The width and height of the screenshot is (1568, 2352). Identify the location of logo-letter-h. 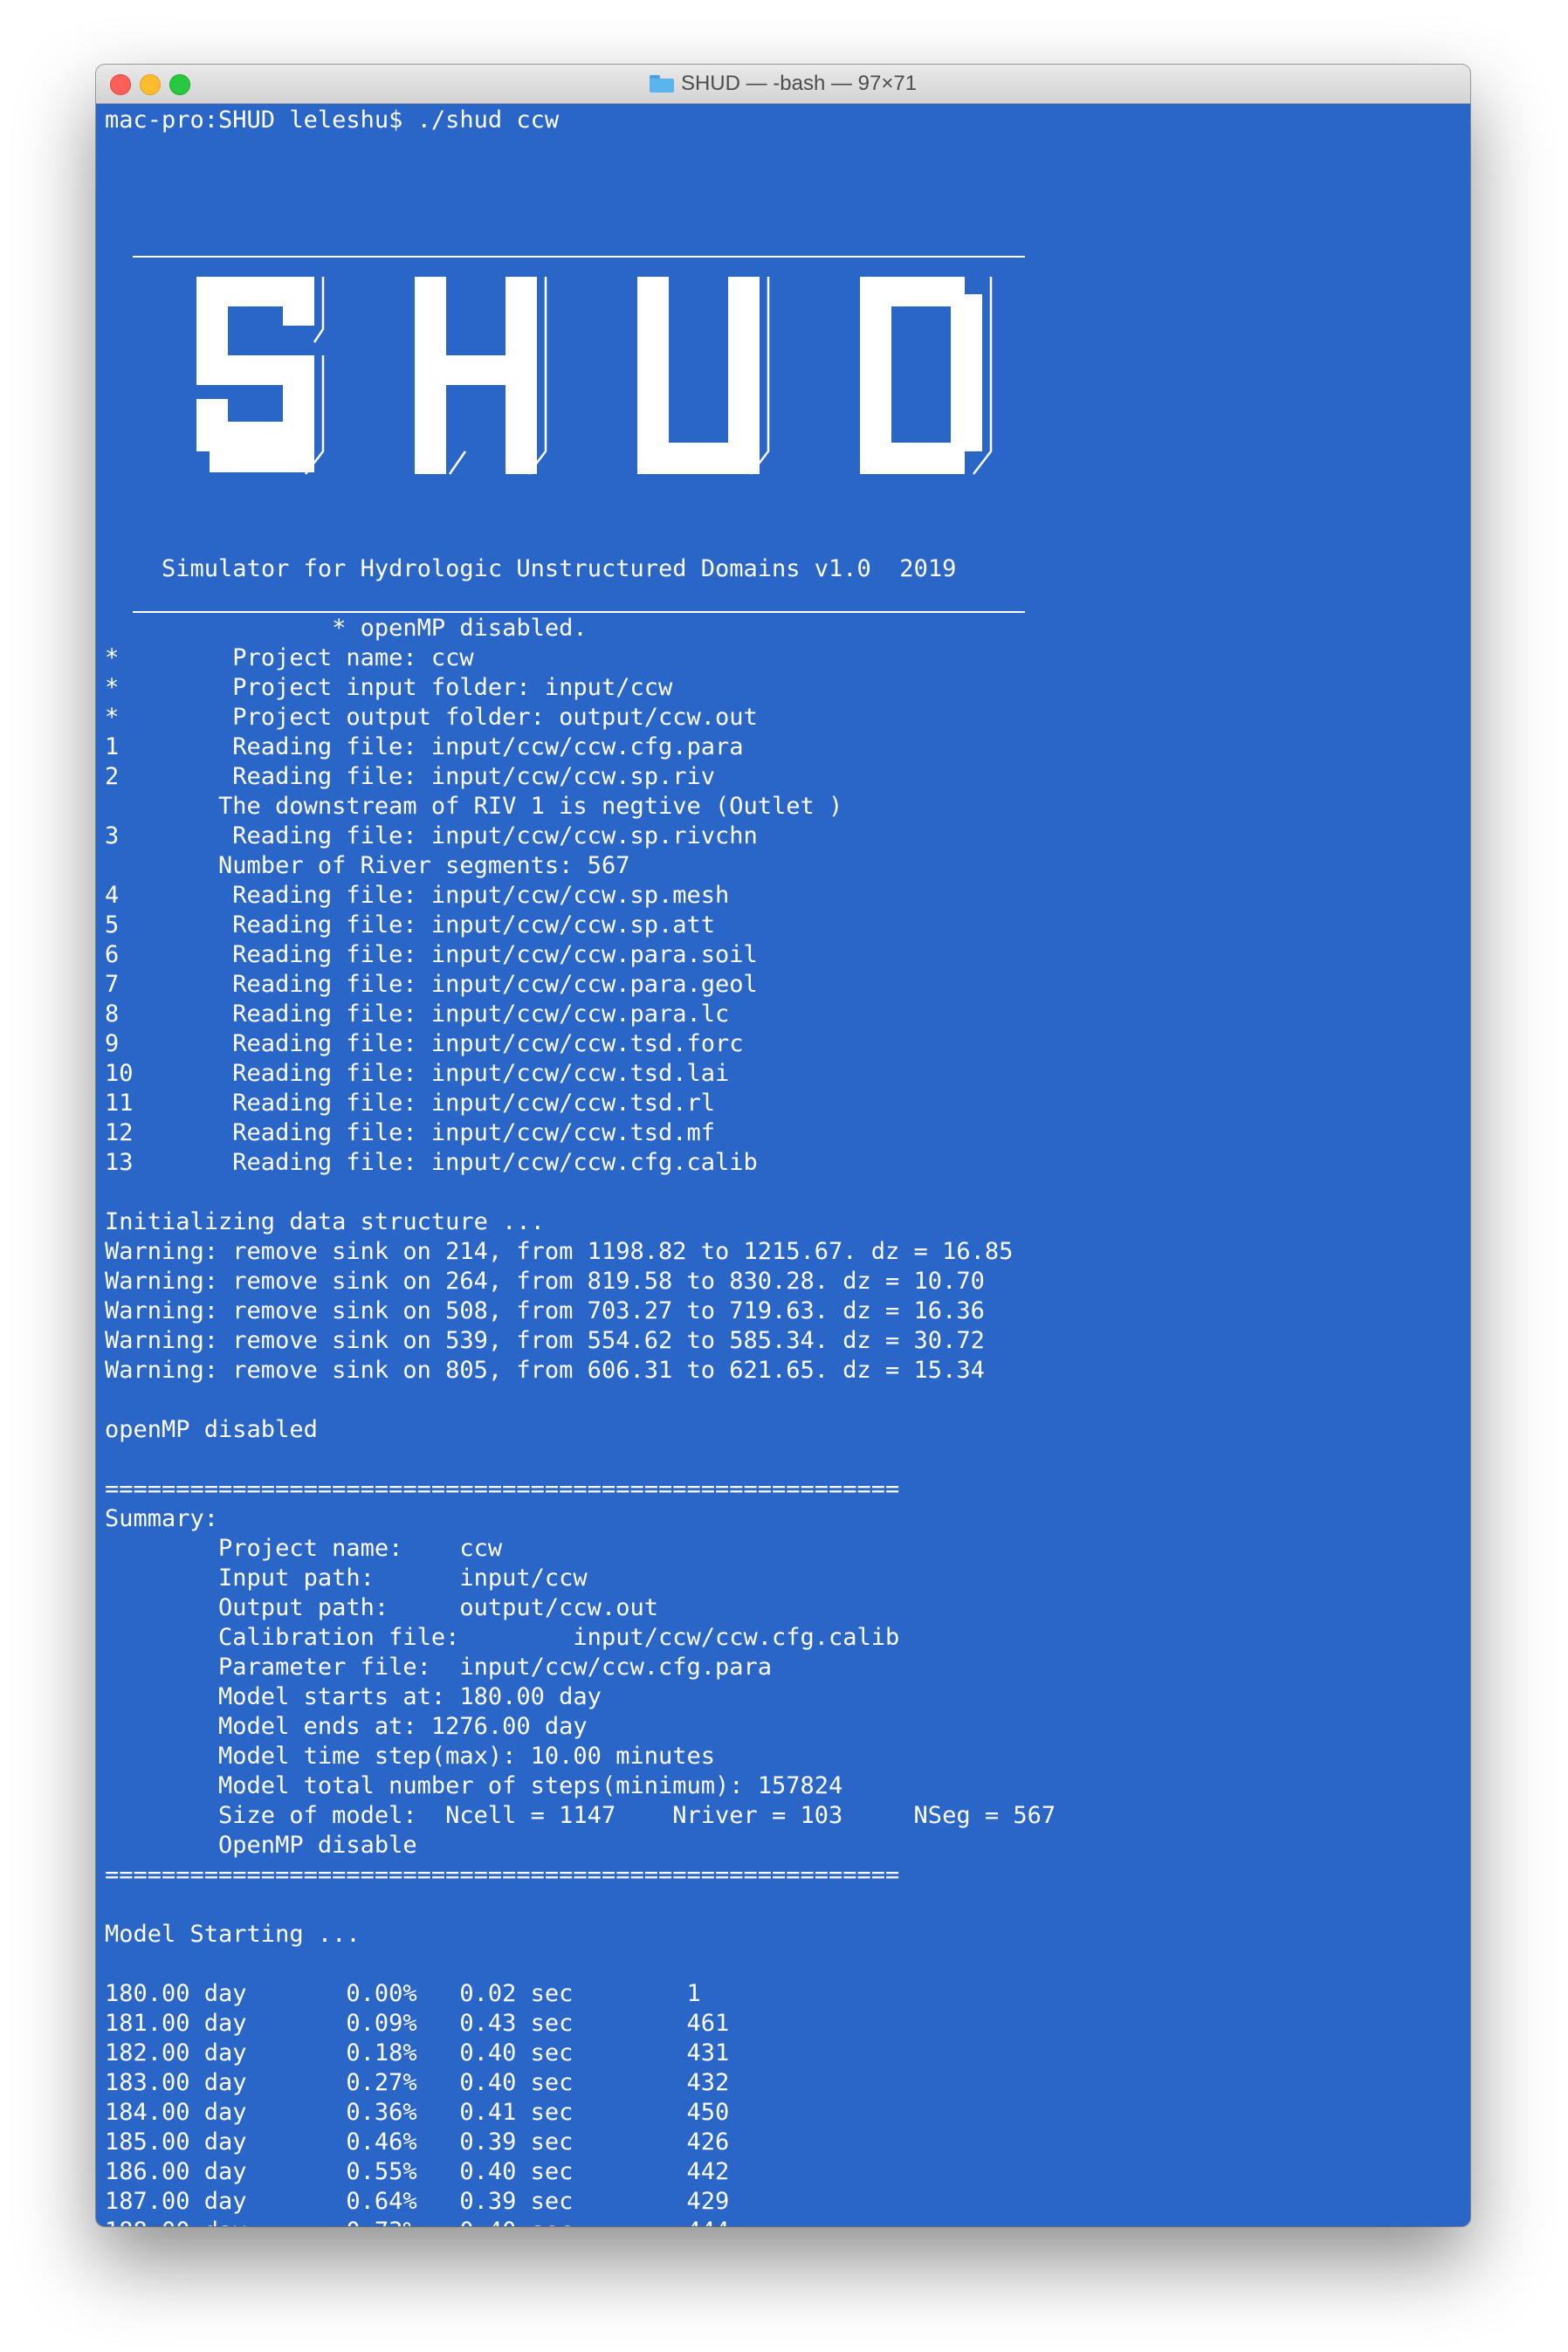
(481, 376).